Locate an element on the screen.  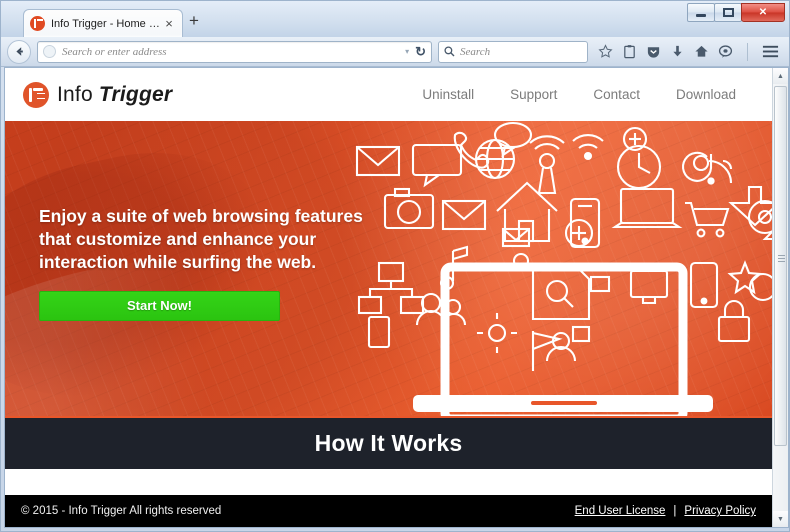
star-icon is located at coordinates (745, 277).